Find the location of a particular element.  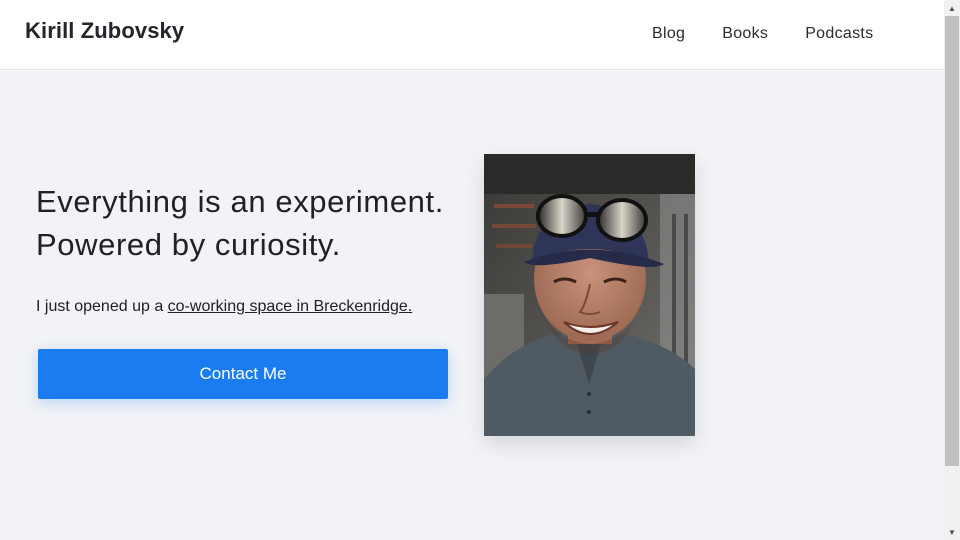

contact-me-button: Contact Me is located at coordinates (243, 374).